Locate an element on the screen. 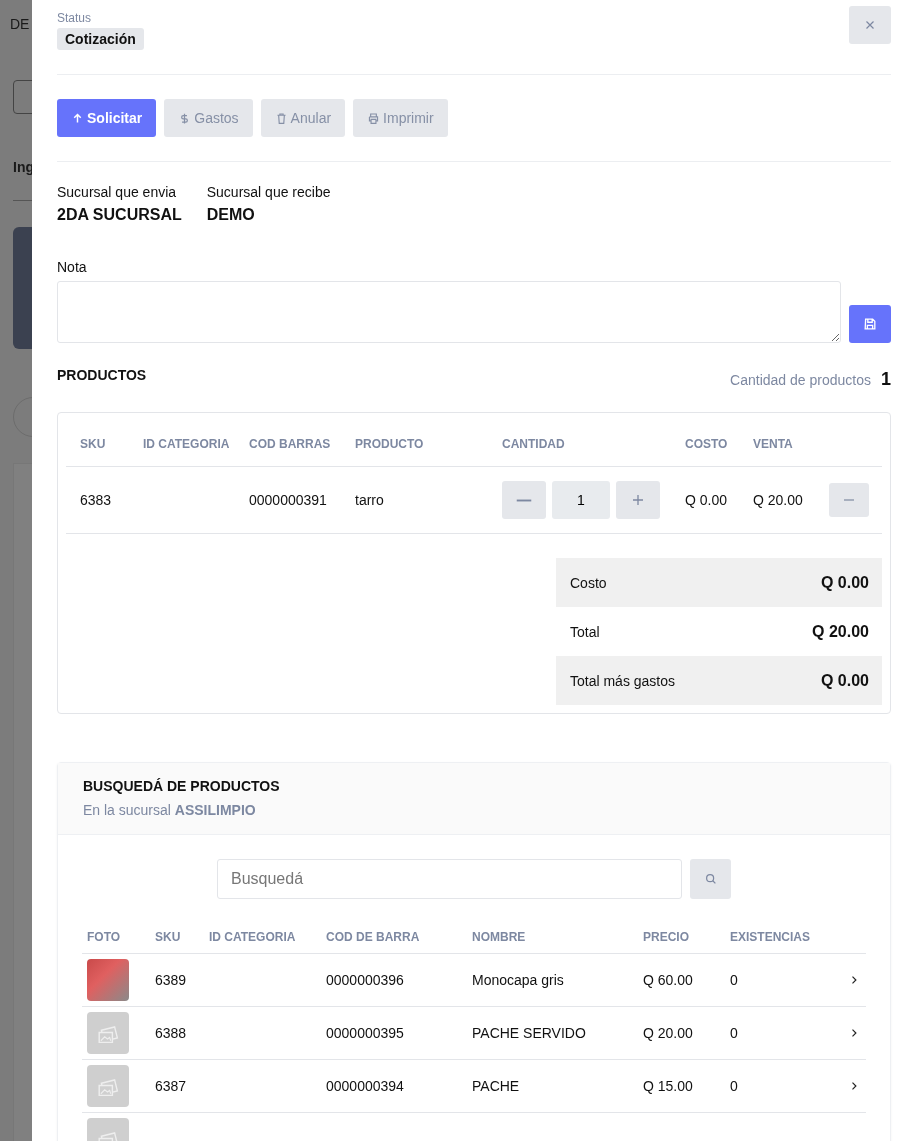 The image size is (913, 1141). trash-icon is located at coordinates (281, 118).